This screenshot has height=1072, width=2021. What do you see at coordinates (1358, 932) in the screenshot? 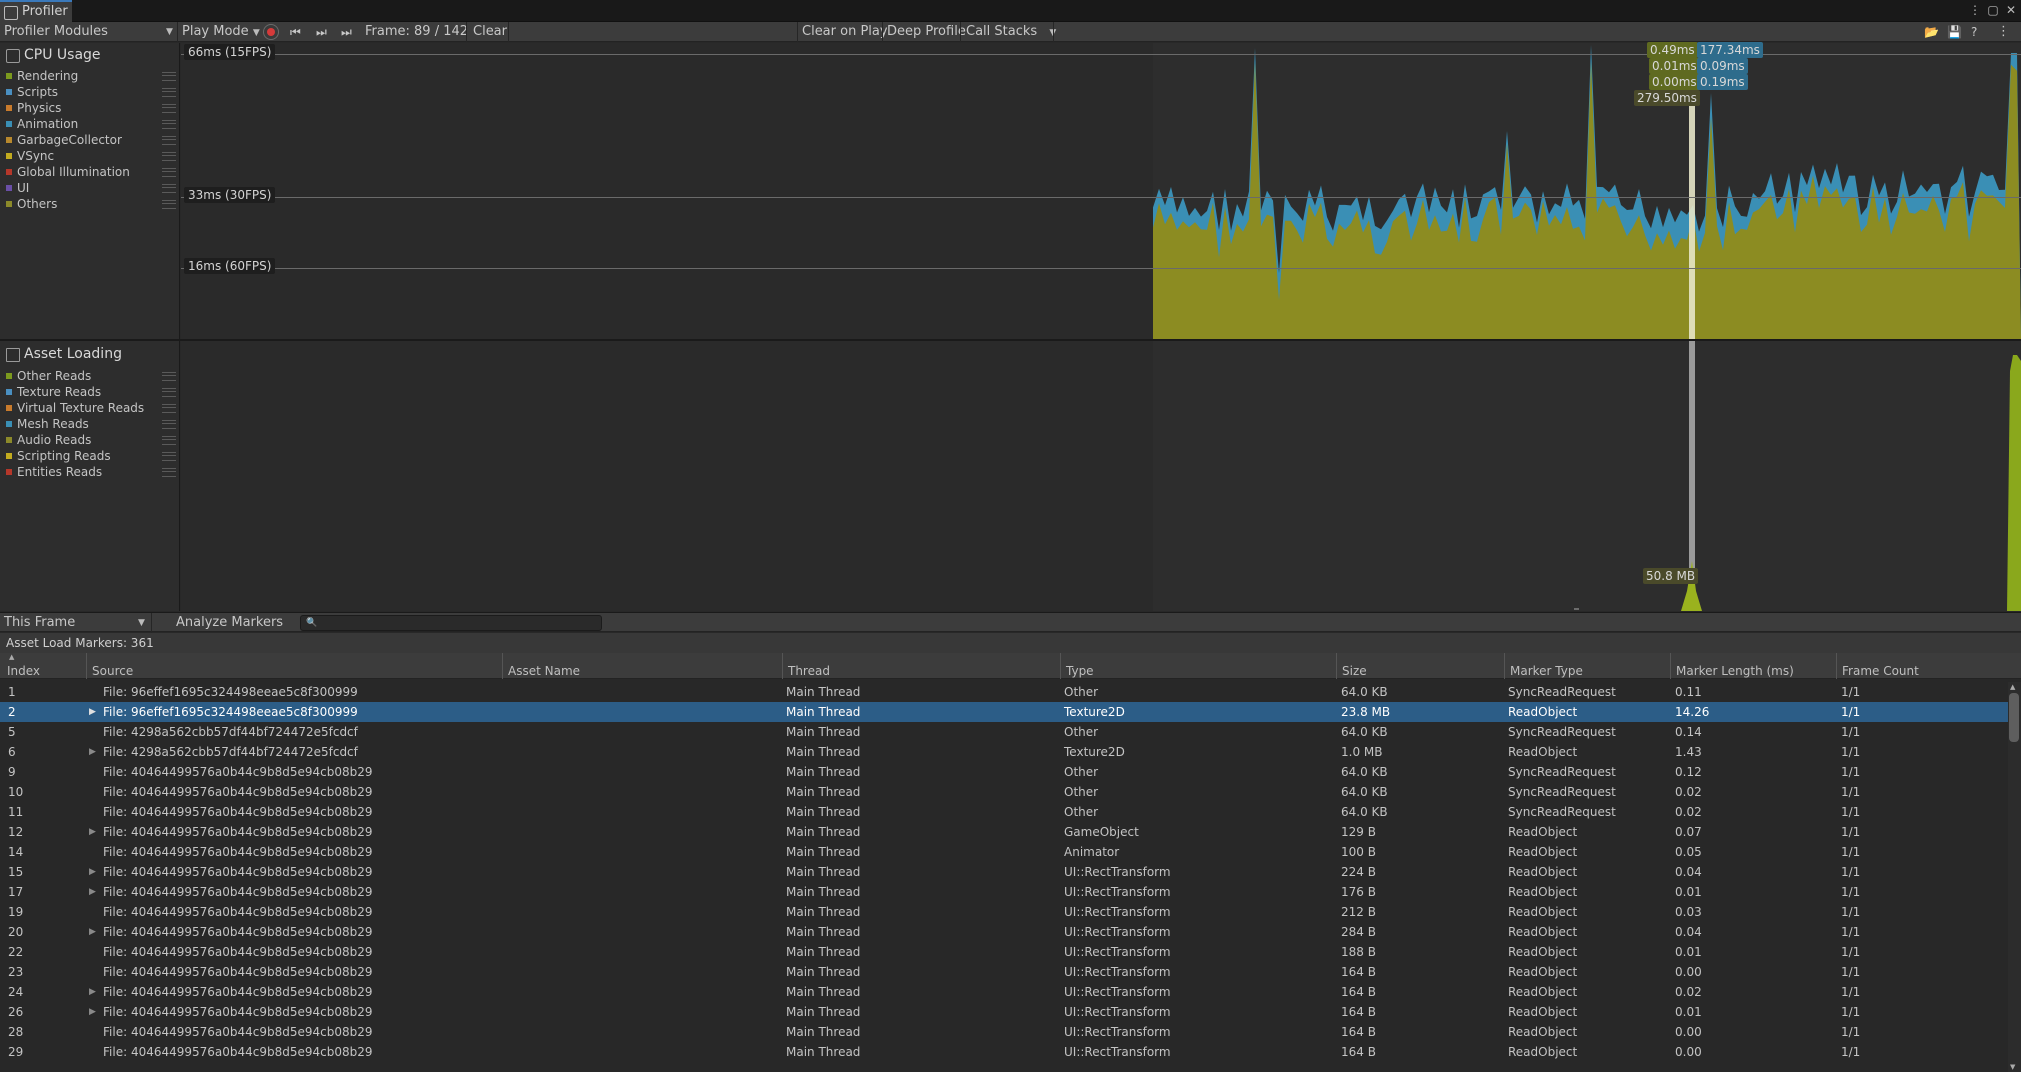
I see `cell-size: 284 B` at bounding box center [1358, 932].